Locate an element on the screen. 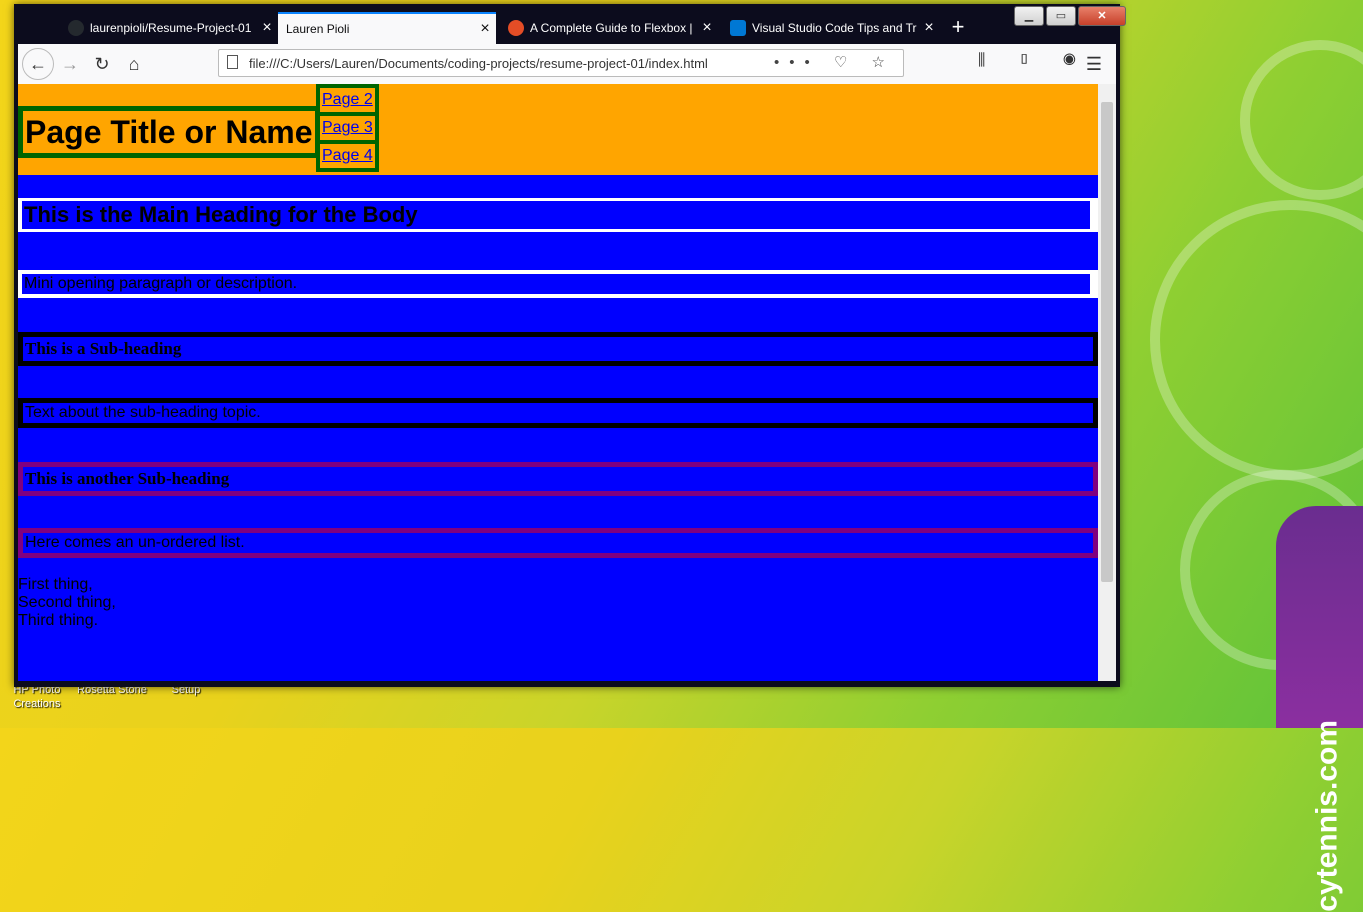  tab-vscode-tips: Visual Studio Code Tips and Tr × is located at coordinates (831, 28).